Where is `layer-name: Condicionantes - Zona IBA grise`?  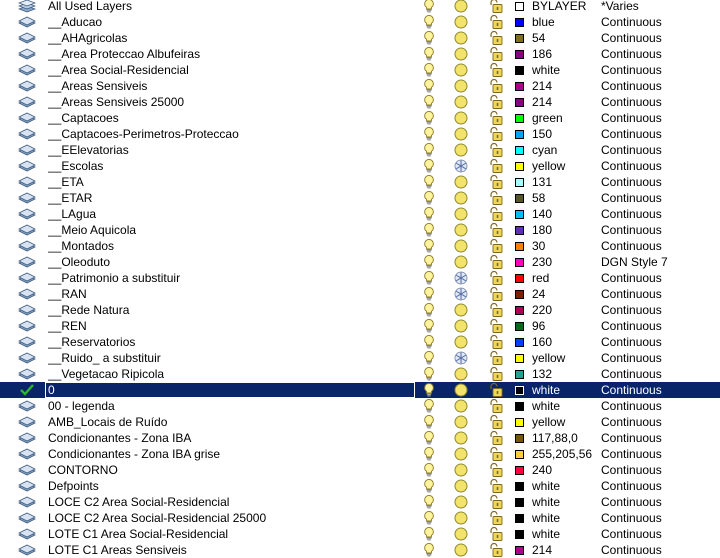 layer-name: Condicionantes - Zona IBA grise is located at coordinates (230, 454).